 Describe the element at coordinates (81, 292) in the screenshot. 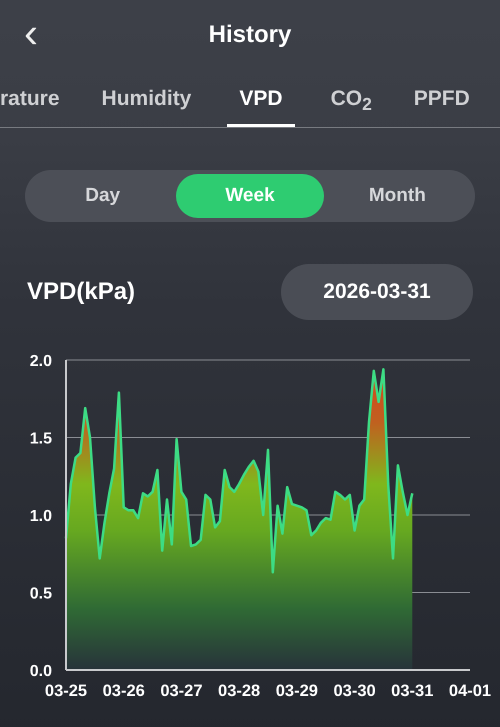

I see `chart-title: VPD(kPa)` at that location.